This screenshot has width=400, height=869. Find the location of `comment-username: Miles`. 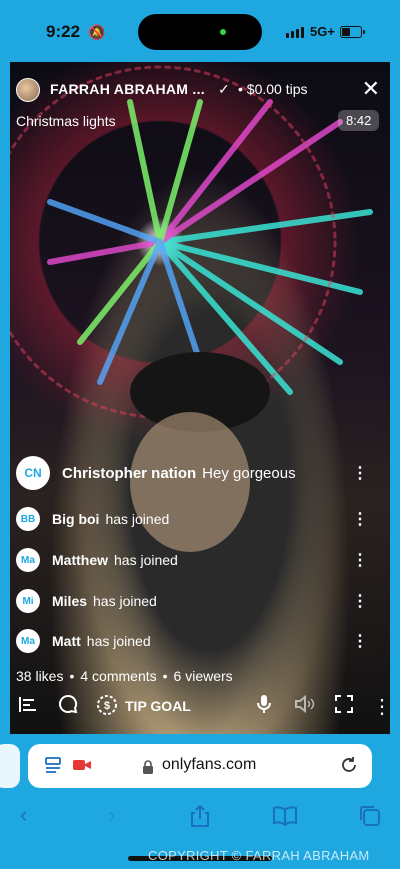

comment-username: Miles is located at coordinates (69, 601).